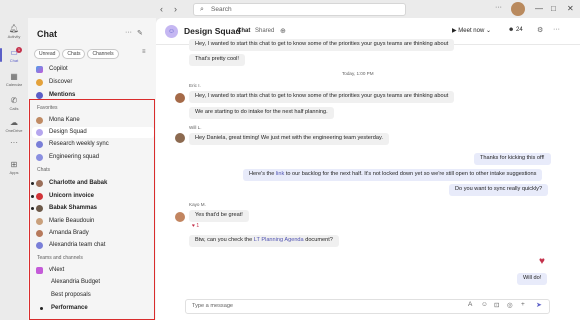  Describe the element at coordinates (224, 240) in the screenshot. I see `message-text: Btw, can you check the` at that location.